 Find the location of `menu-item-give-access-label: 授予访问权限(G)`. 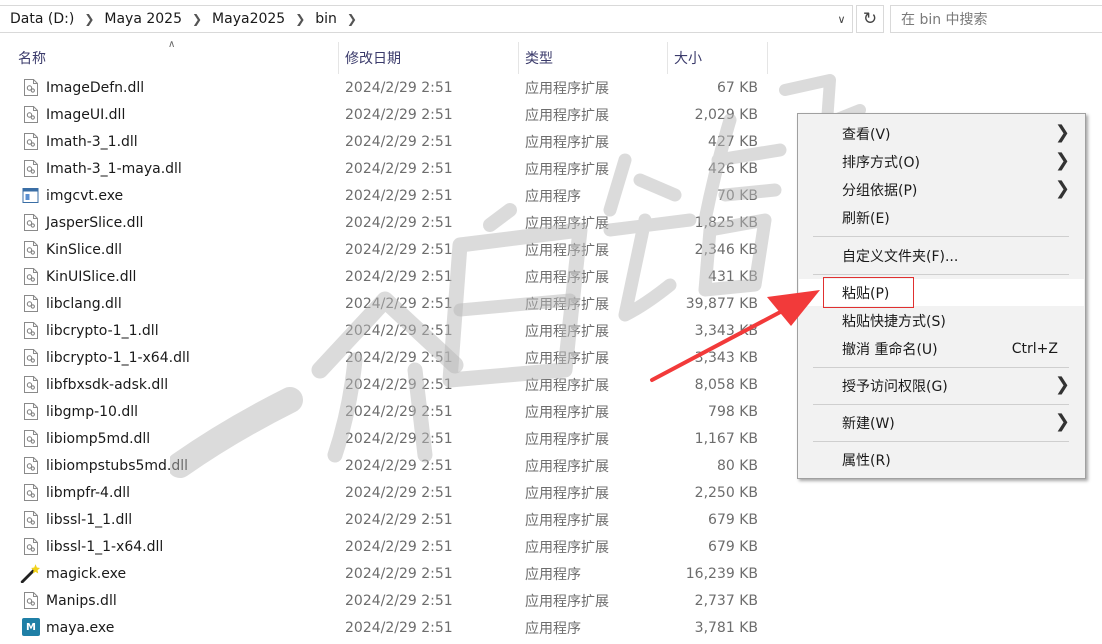

menu-item-give-access-label: 授予访问权限(G) is located at coordinates (895, 386).